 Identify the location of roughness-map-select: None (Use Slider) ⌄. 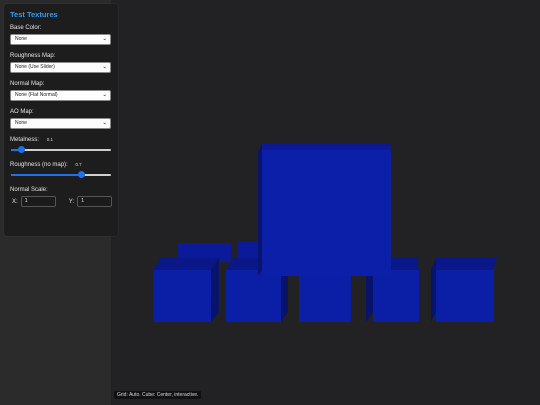
(60, 67).